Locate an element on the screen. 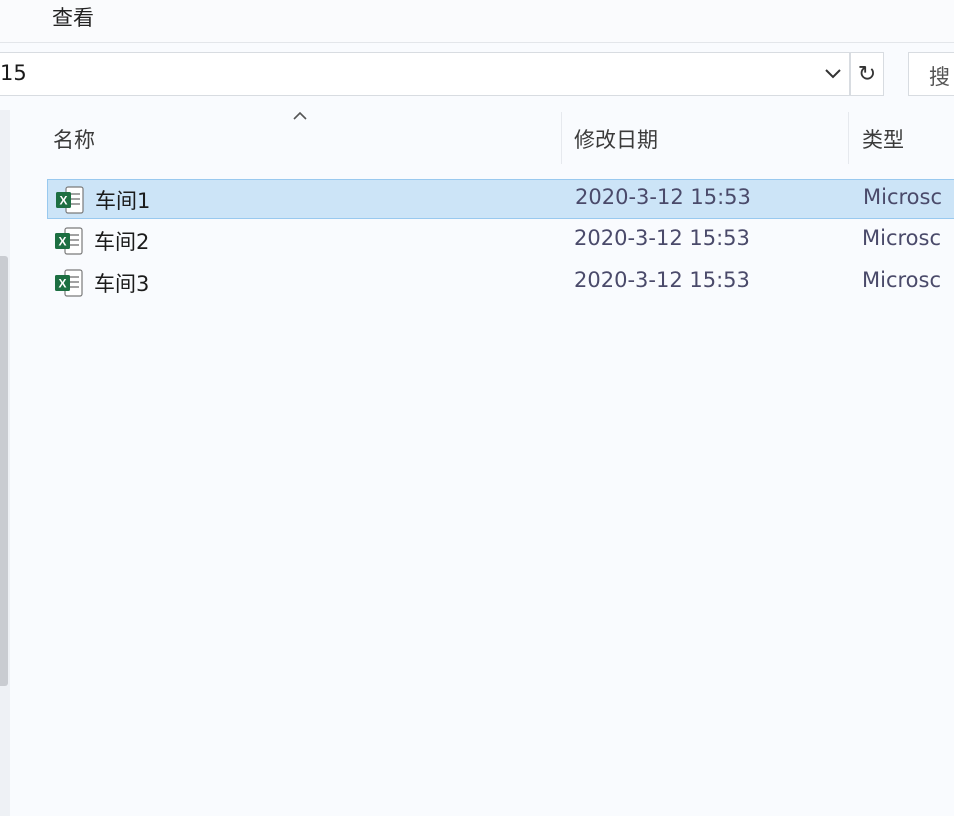 This screenshot has width=954, height=816. file-row: X 车间1 2020-3-12 15:53 Microsc is located at coordinates (500, 199).